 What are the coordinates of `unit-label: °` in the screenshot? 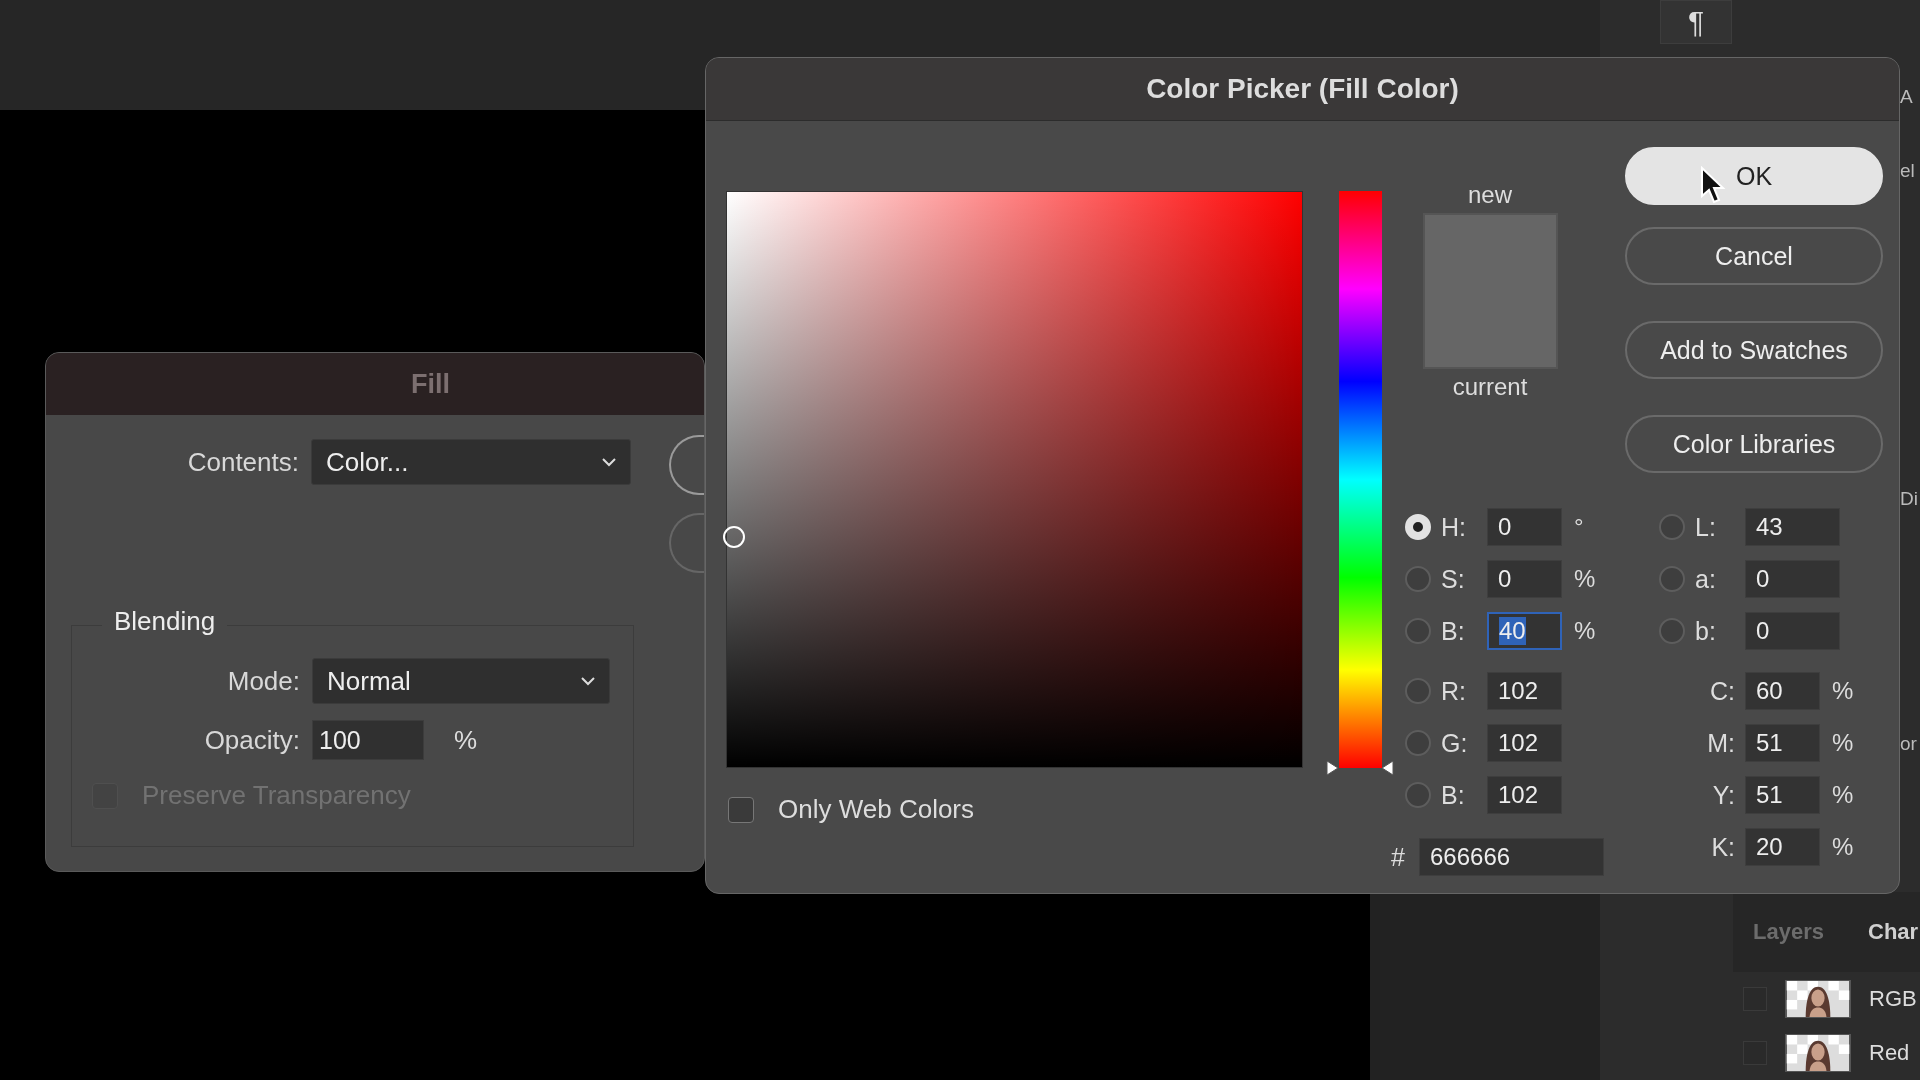 It's located at (1579, 527).